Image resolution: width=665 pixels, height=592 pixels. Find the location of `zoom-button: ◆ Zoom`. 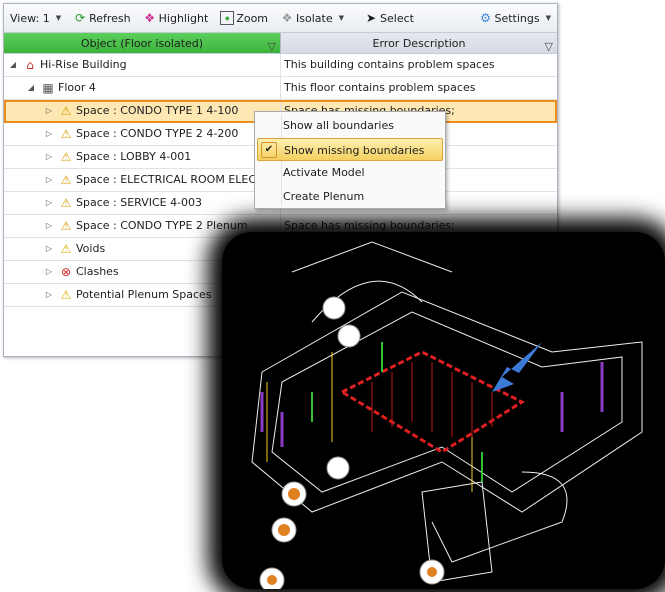

zoom-button: ◆ Zoom is located at coordinates (244, 18).